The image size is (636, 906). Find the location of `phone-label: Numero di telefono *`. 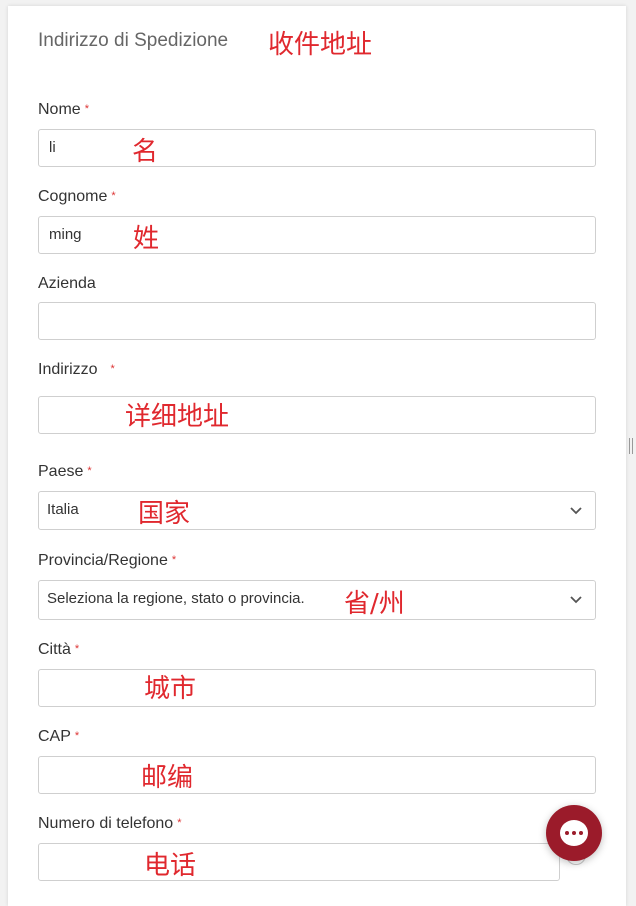

phone-label: Numero di telefono * is located at coordinates (110, 823).